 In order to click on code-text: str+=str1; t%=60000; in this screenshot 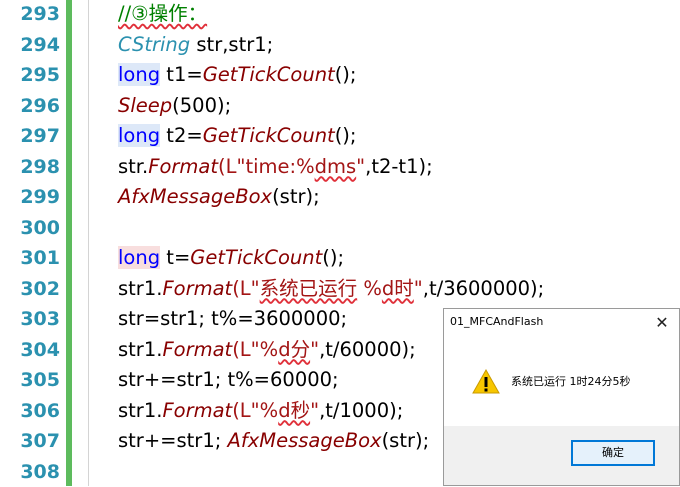, I will do `click(228, 380)`.